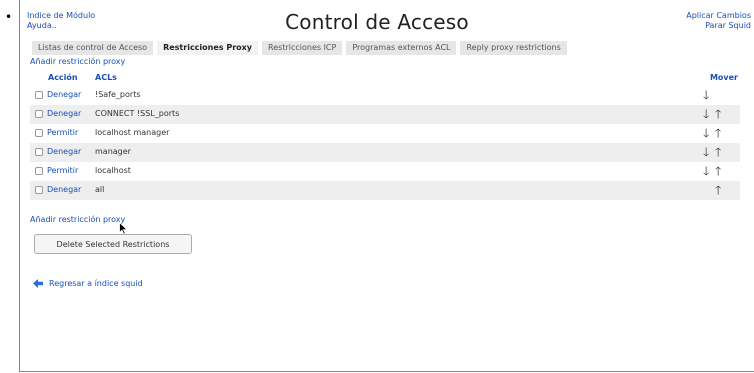 Image resolution: width=754 pixels, height=373 pixels. What do you see at coordinates (513, 48) in the screenshot?
I see `tab-reply-proxy-restrictions: Reply proxy restrictions` at bounding box center [513, 48].